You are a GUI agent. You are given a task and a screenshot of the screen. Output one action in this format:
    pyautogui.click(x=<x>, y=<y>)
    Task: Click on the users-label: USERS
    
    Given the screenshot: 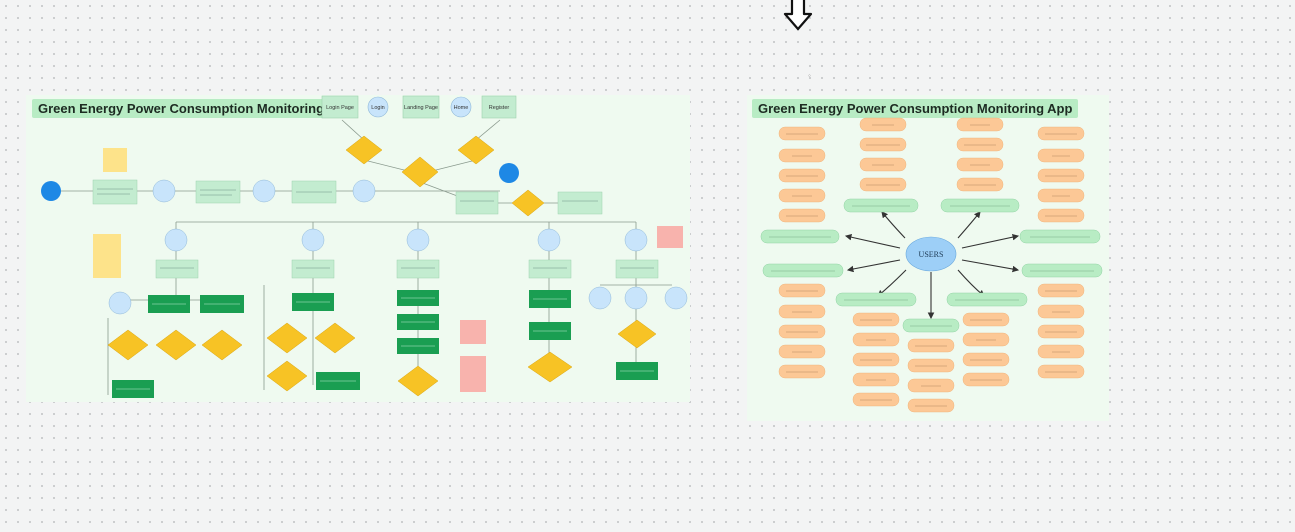 What is the action you would take?
    pyautogui.click(x=931, y=254)
    